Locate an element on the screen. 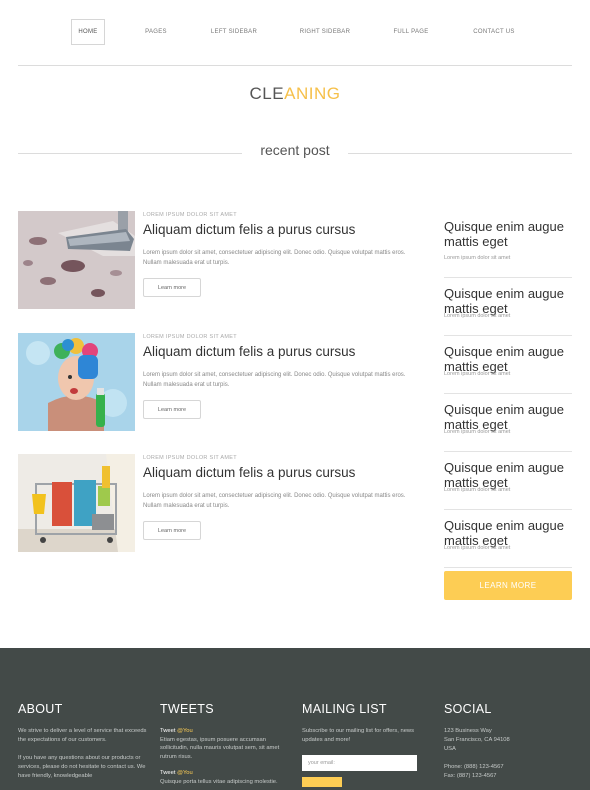  address-line-3: USA is located at coordinates (450, 749).